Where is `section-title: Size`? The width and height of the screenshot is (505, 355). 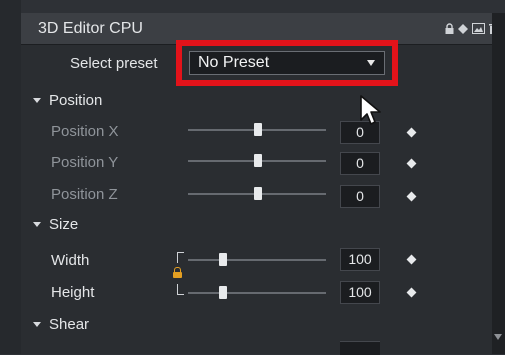 section-title: Size is located at coordinates (64, 224).